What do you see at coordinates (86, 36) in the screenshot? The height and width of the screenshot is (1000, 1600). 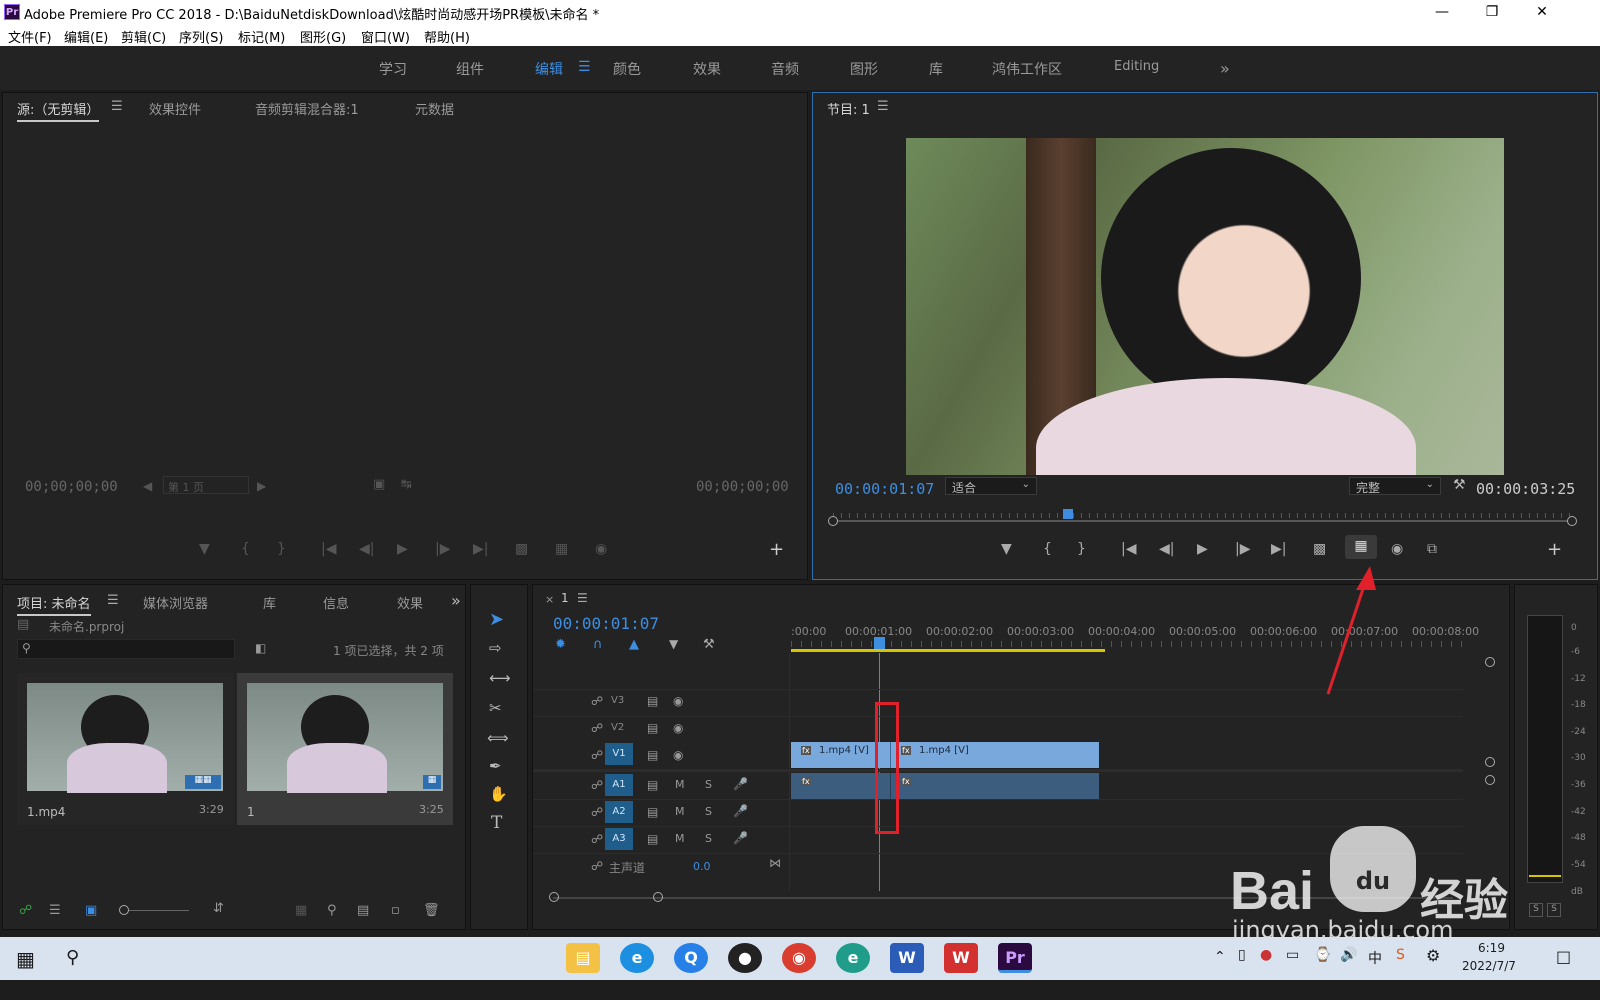 I see `menu-edit: 编辑(E)` at bounding box center [86, 36].